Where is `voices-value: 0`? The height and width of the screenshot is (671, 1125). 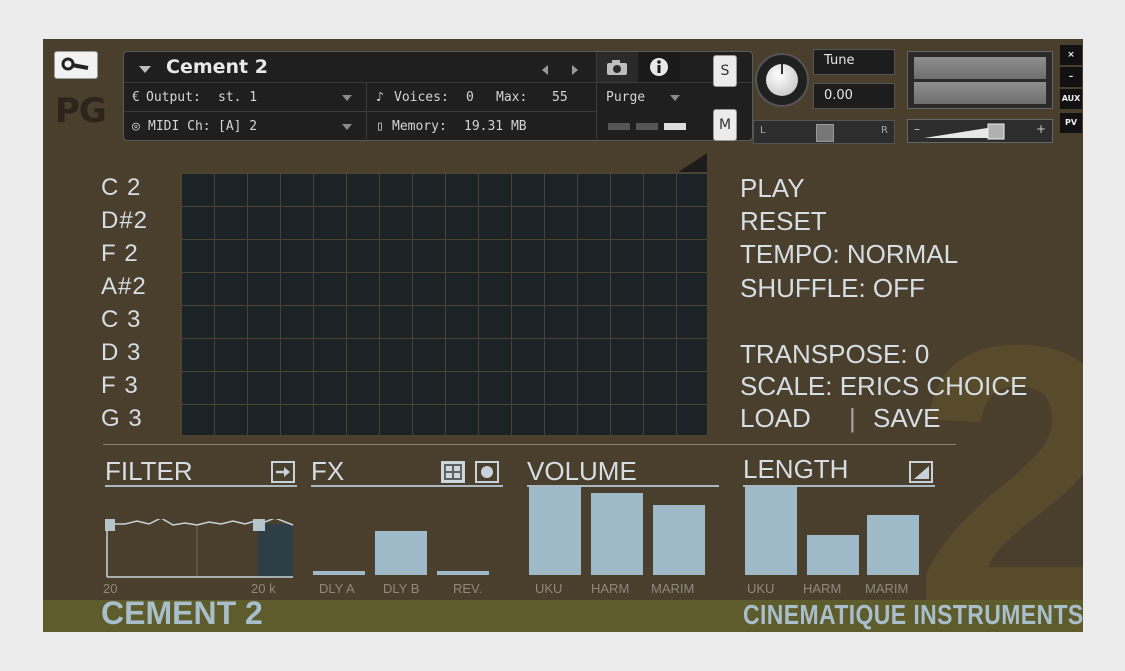
voices-value: 0 is located at coordinates (470, 97).